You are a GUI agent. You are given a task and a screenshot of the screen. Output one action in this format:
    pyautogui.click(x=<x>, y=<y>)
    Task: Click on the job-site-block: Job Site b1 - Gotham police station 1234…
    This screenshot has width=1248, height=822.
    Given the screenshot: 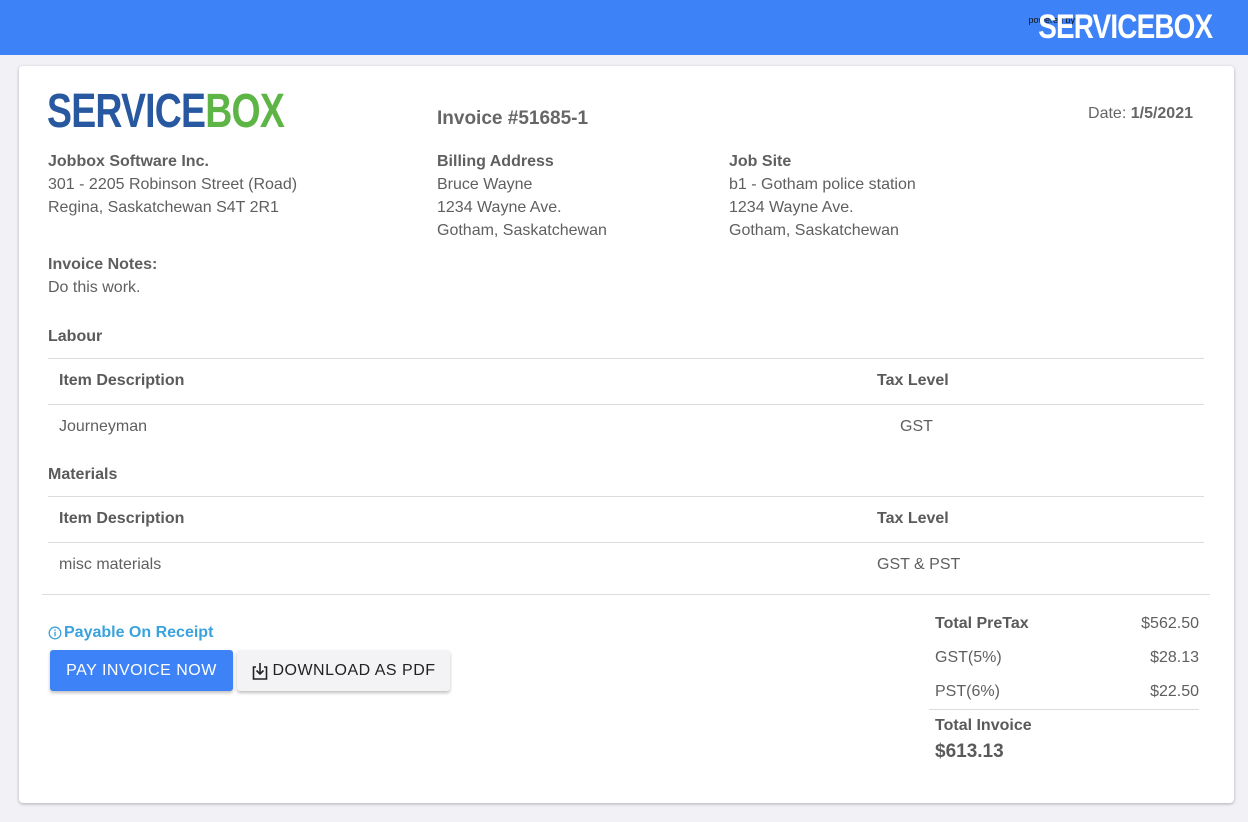 What is the action you would take?
    pyautogui.click(x=822, y=196)
    